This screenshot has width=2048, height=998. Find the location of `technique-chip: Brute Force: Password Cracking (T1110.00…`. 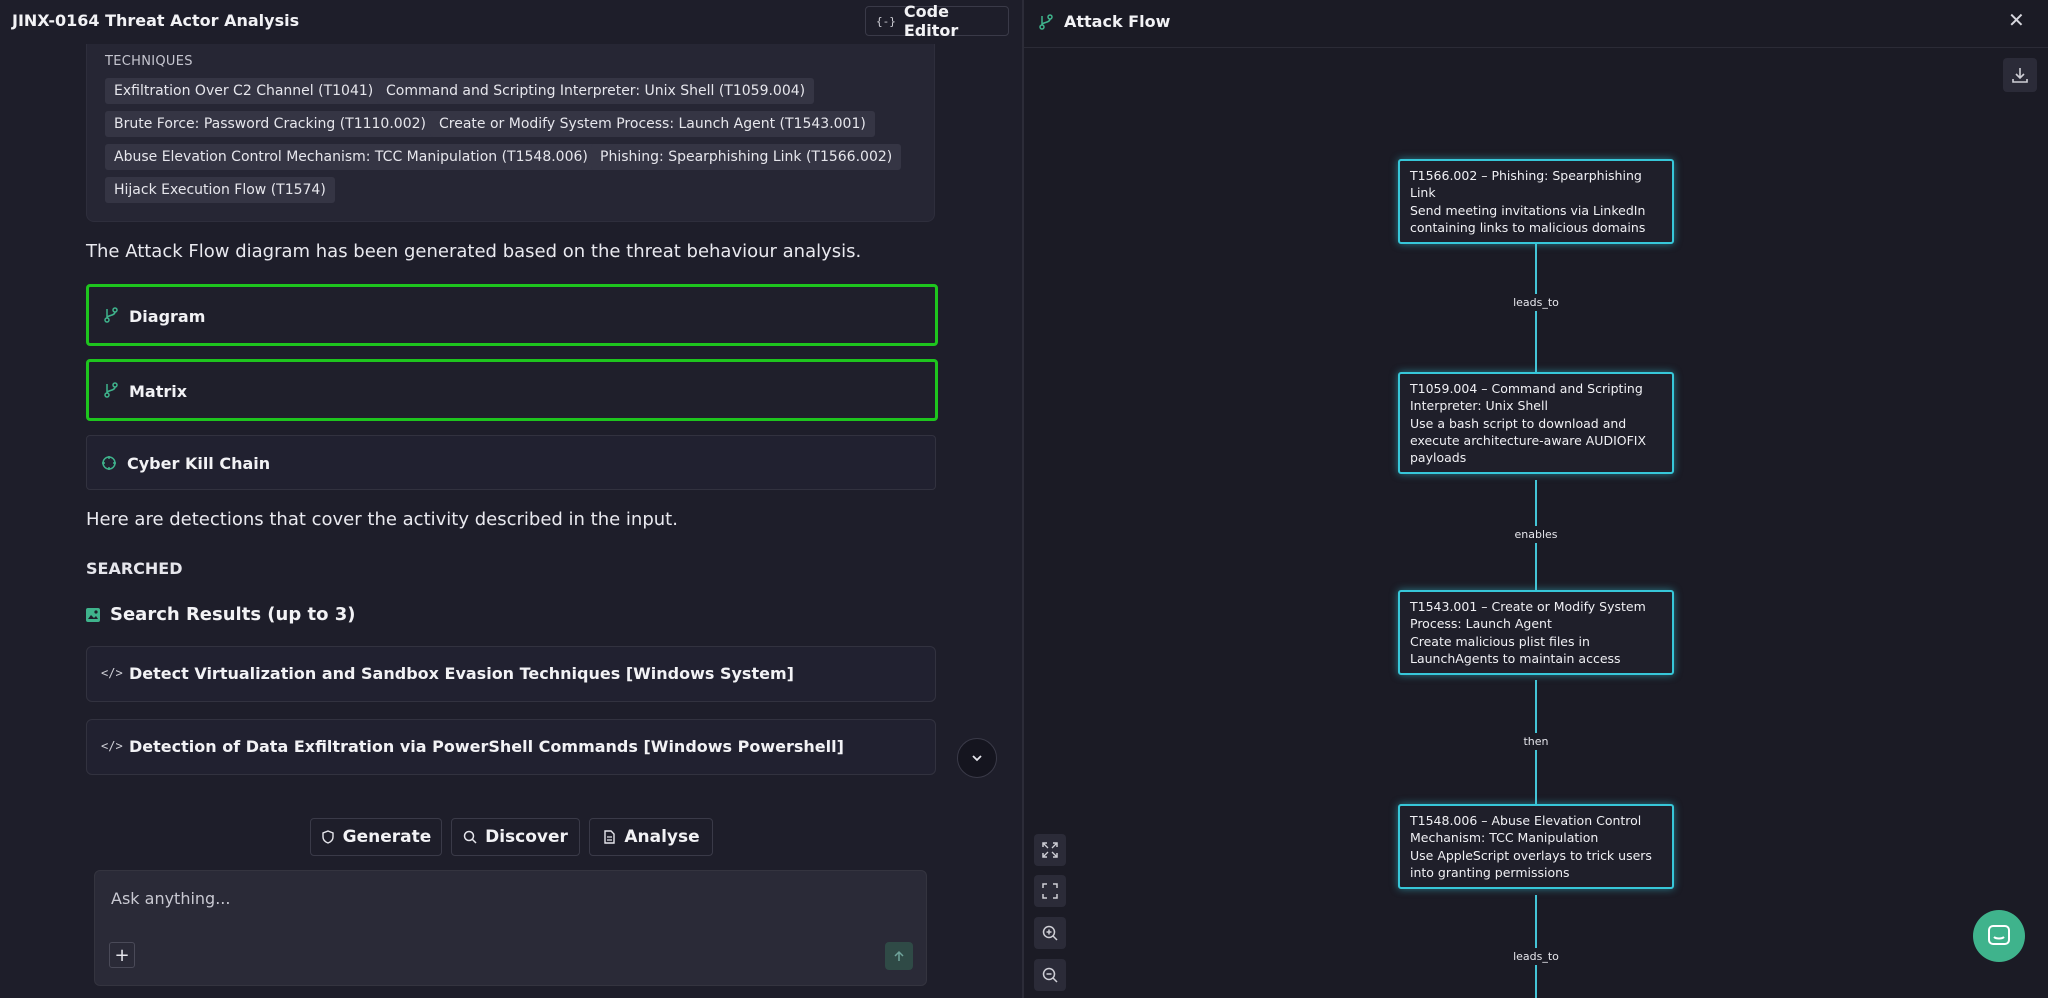

technique-chip: Brute Force: Password Cracking (T1110.00… is located at coordinates (270, 124).